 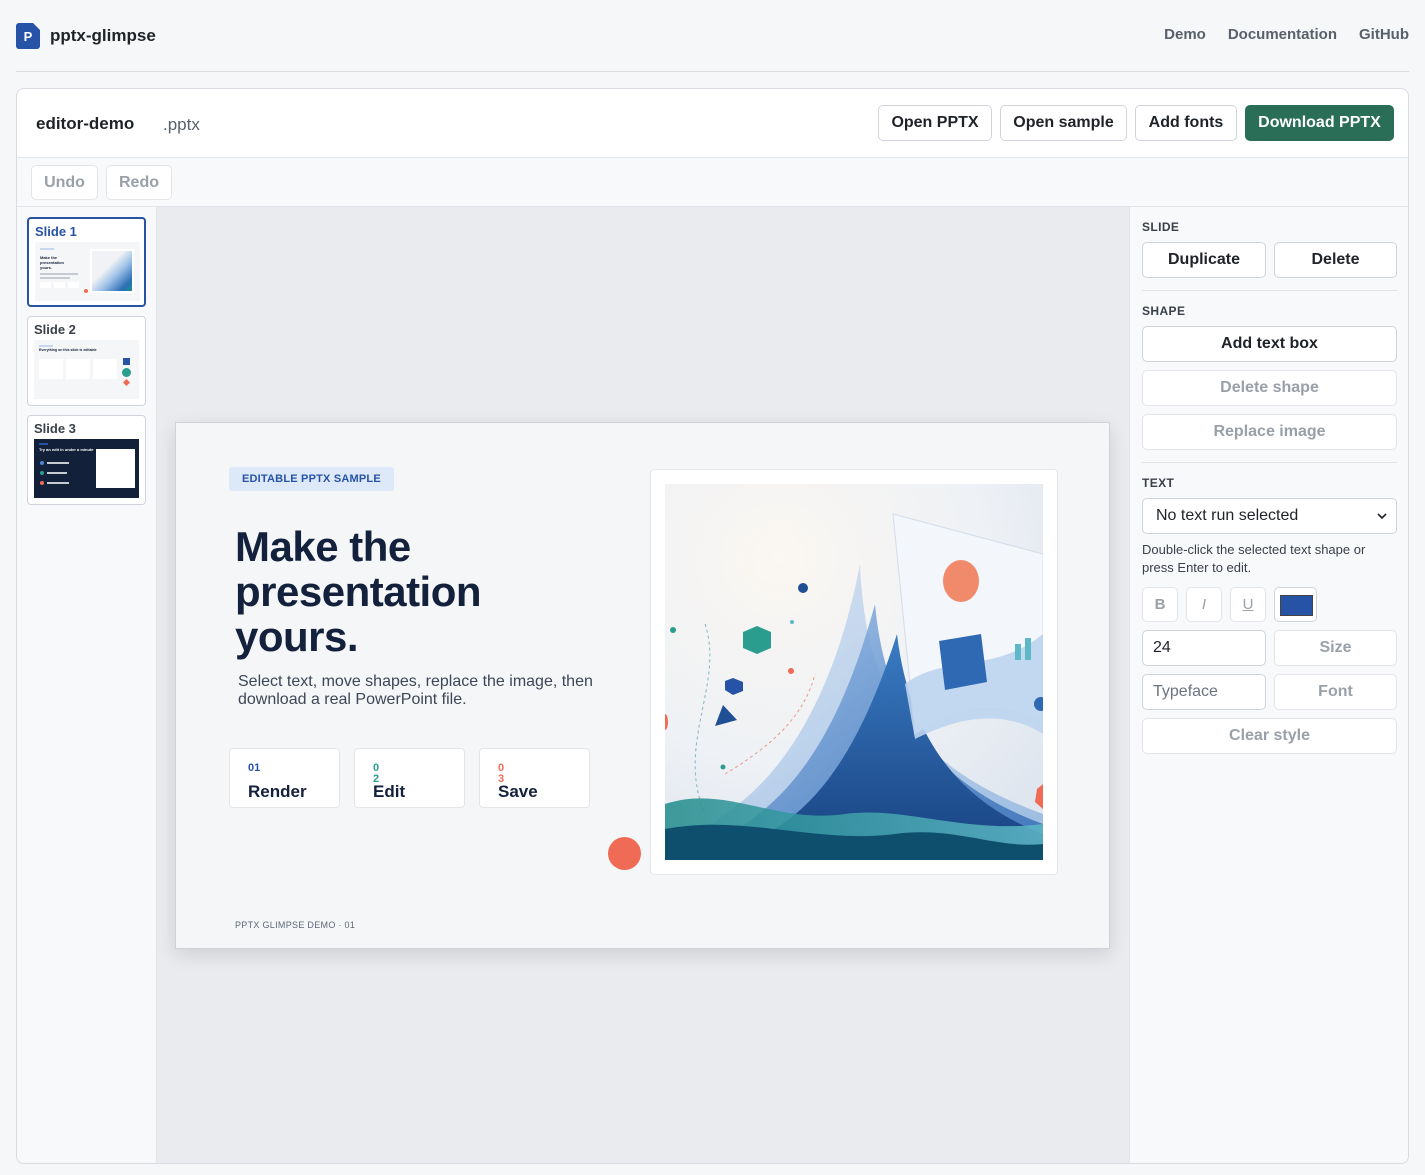 I want to click on step-number: 01, so click(x=254, y=768).